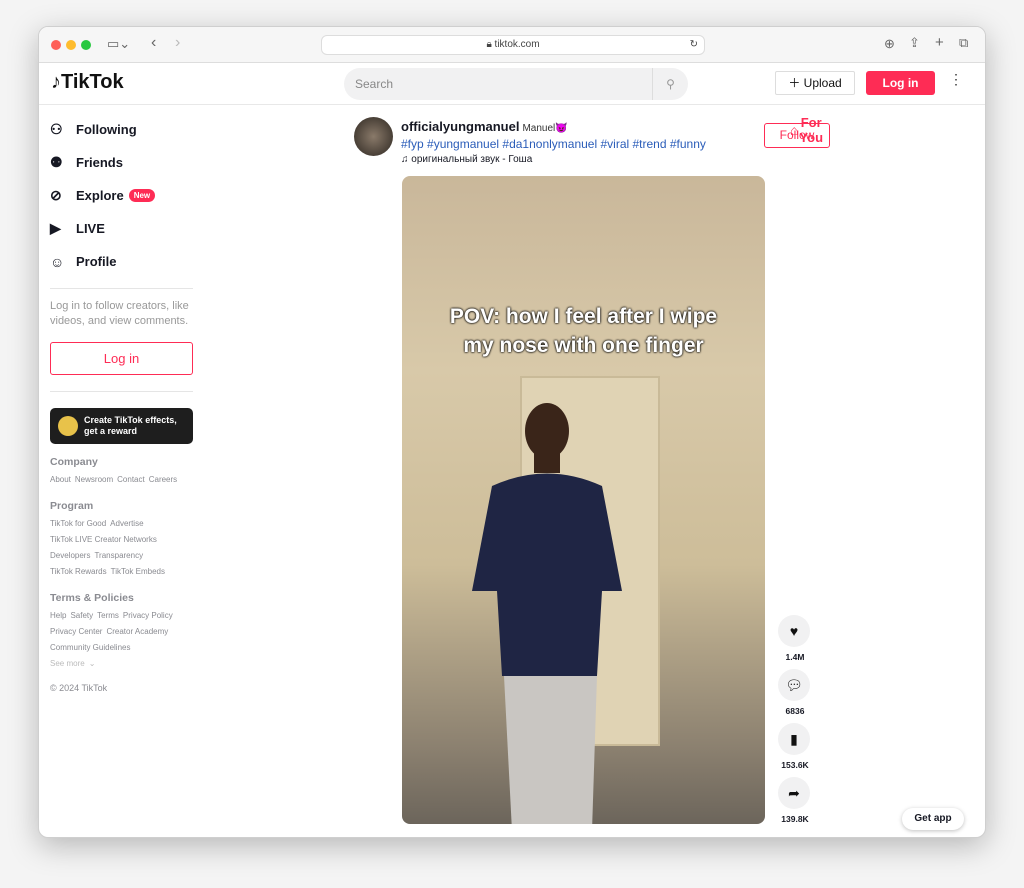 The width and height of the screenshot is (1024, 888). I want to click on following-icon: ⚇, so click(56, 129).